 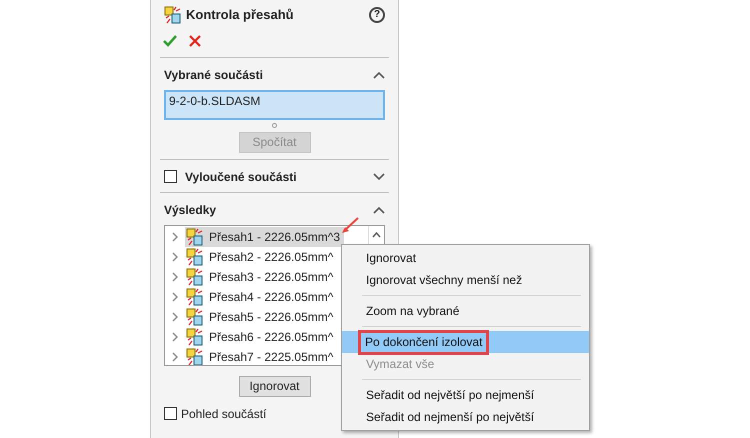 I want to click on resize-handle-icon, so click(x=274, y=125).